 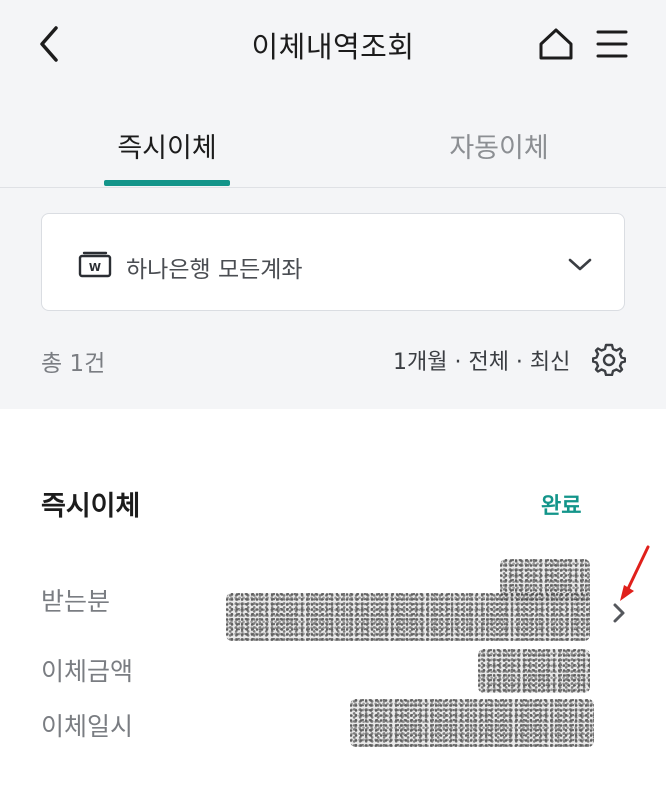 What do you see at coordinates (87, 726) in the screenshot?
I see `date-label: 이체일시` at bounding box center [87, 726].